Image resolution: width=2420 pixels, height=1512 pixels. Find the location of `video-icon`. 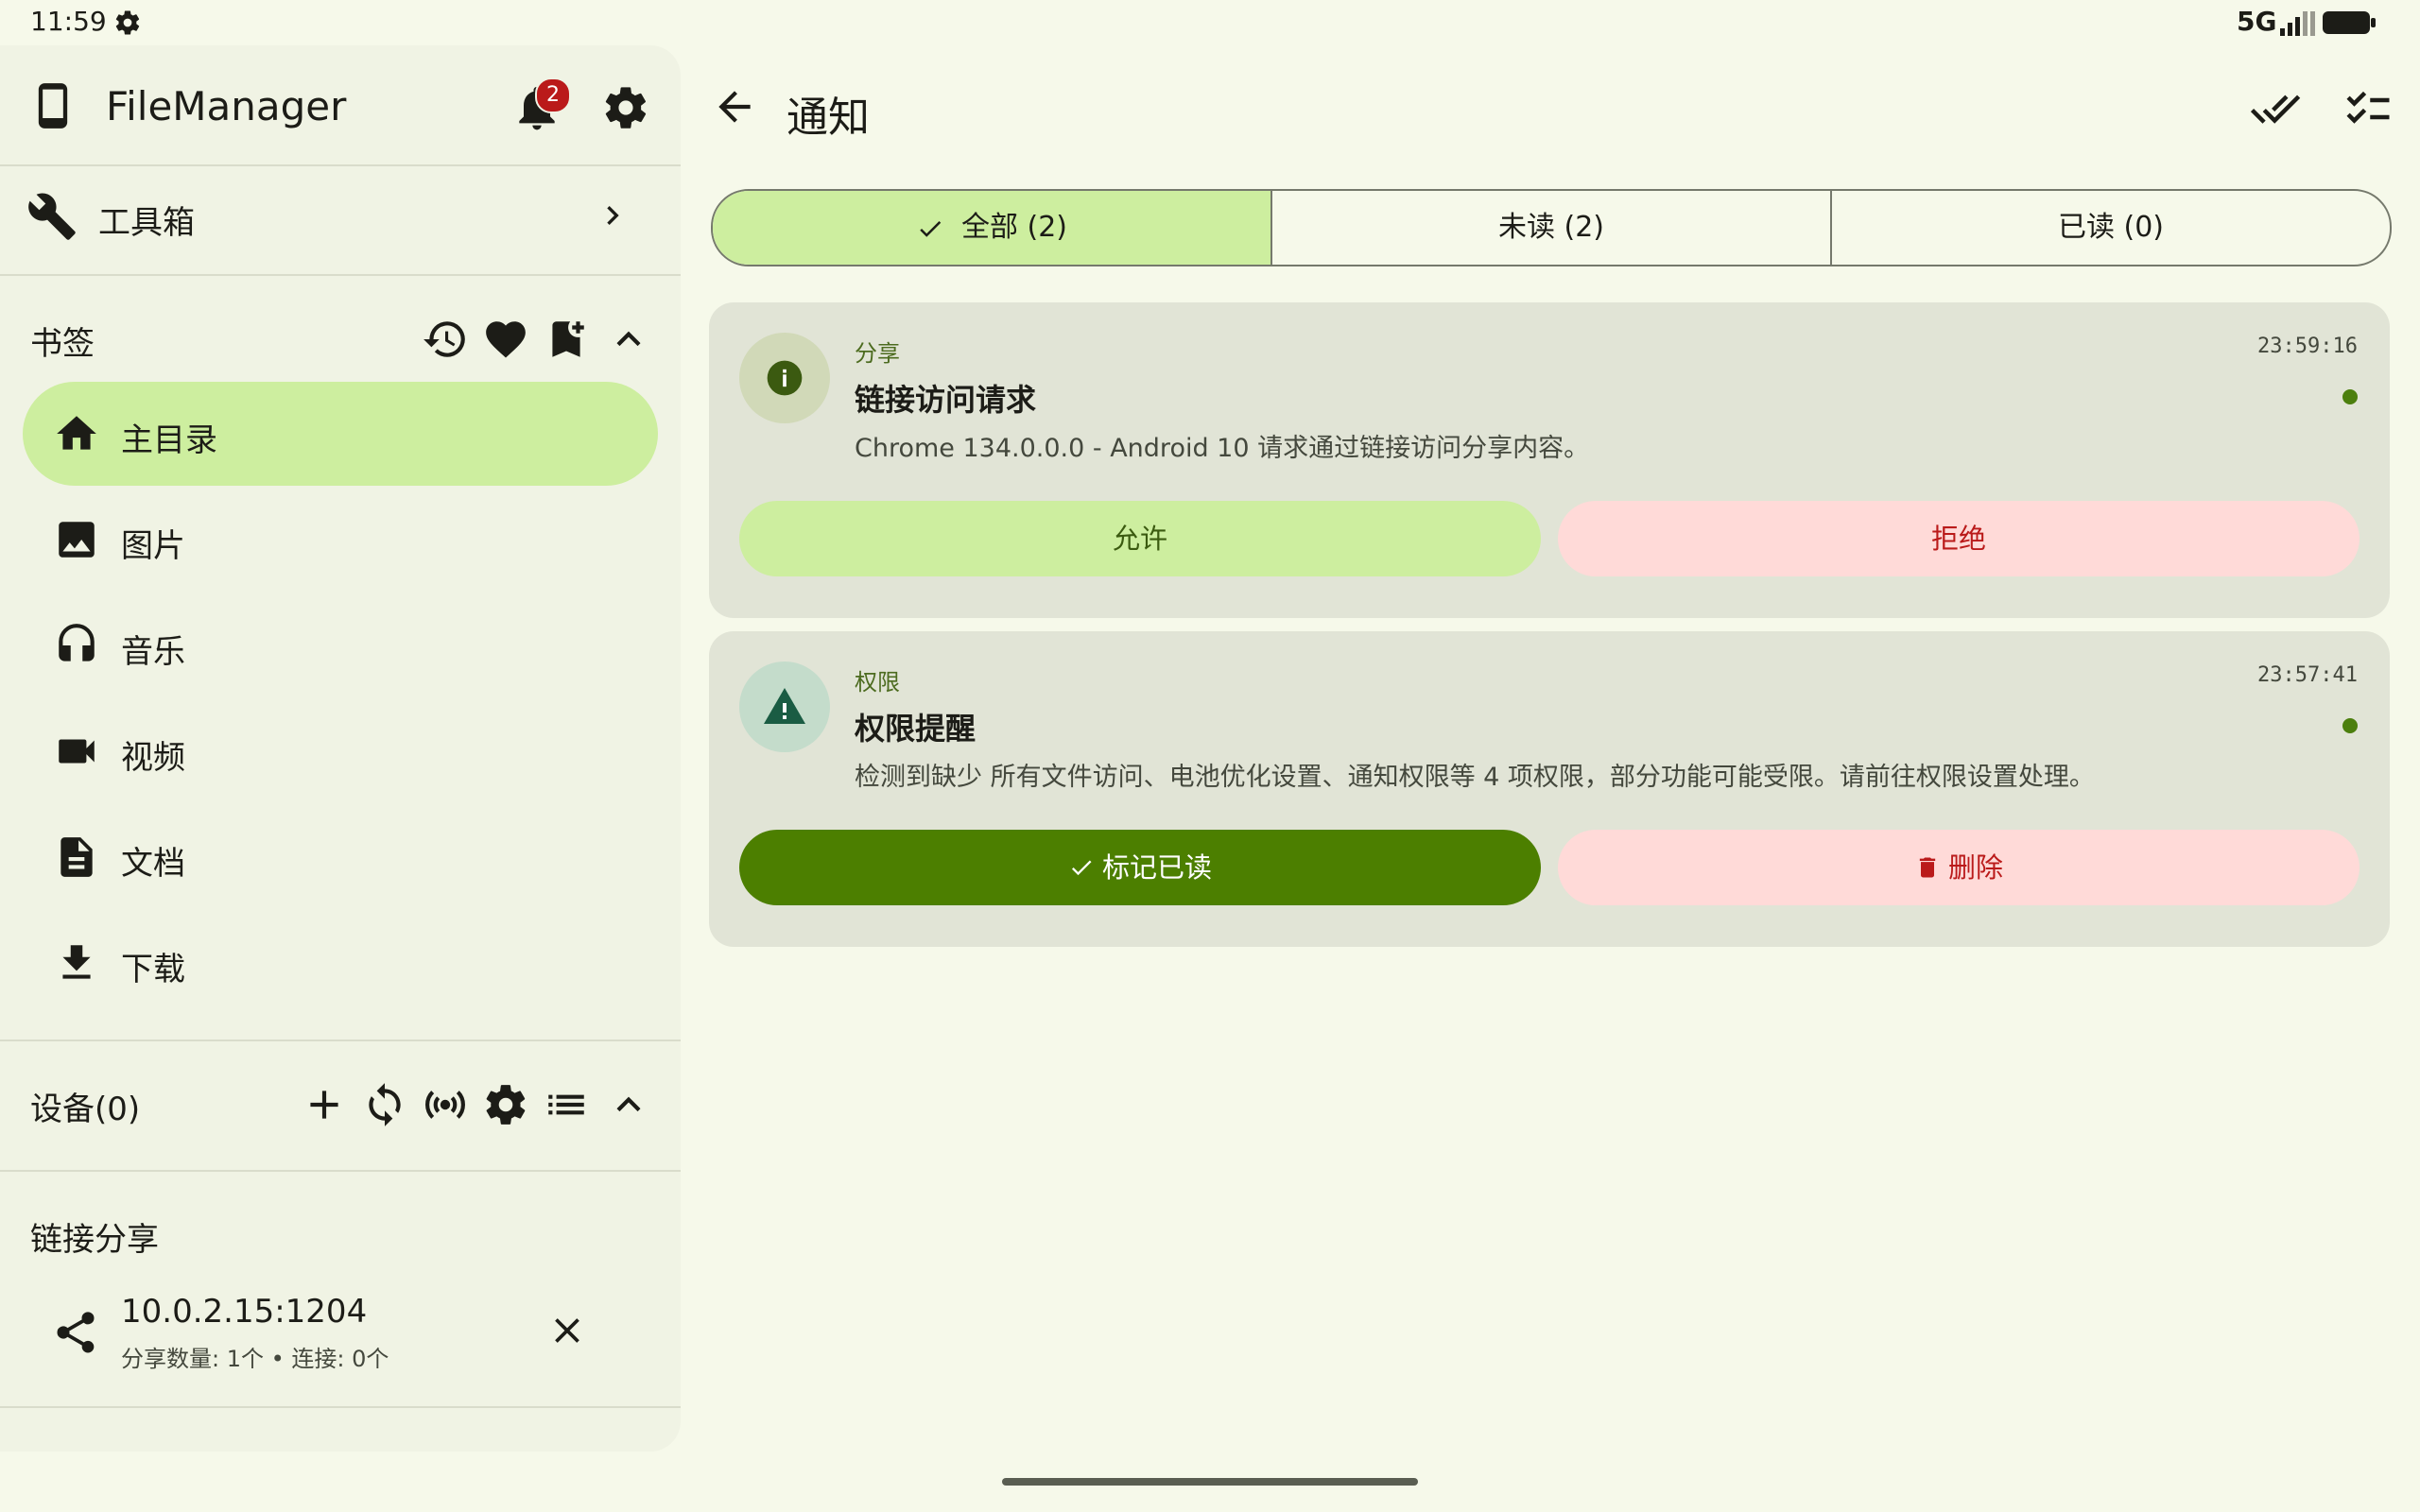

video-icon is located at coordinates (77, 751).